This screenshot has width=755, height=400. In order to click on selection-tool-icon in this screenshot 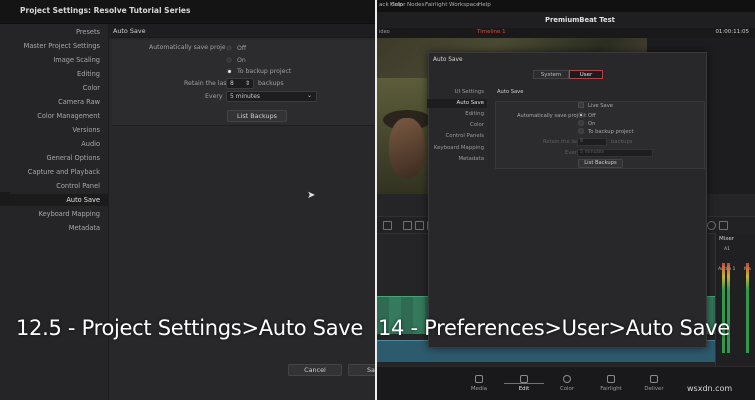, I will do `click(387, 225)`.